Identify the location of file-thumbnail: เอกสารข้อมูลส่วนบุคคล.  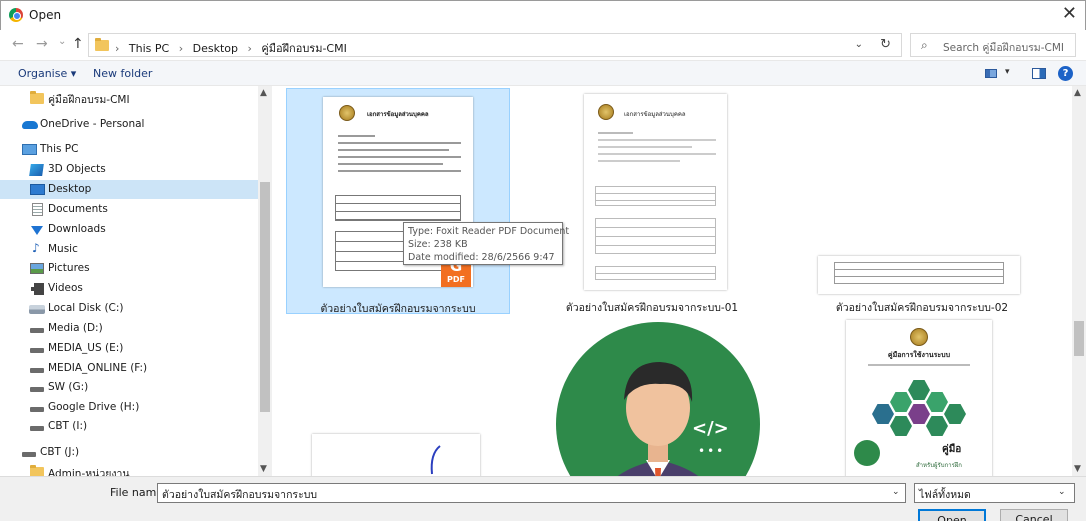
(655, 192).